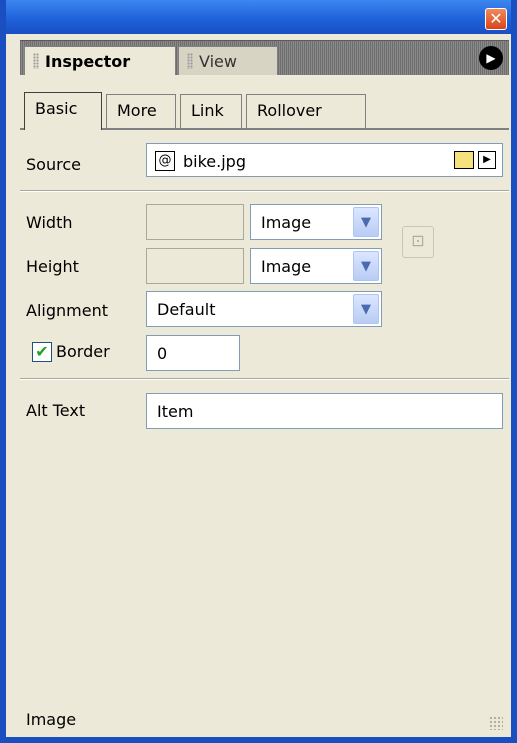  I want to click on tab-label: View, so click(218, 61).